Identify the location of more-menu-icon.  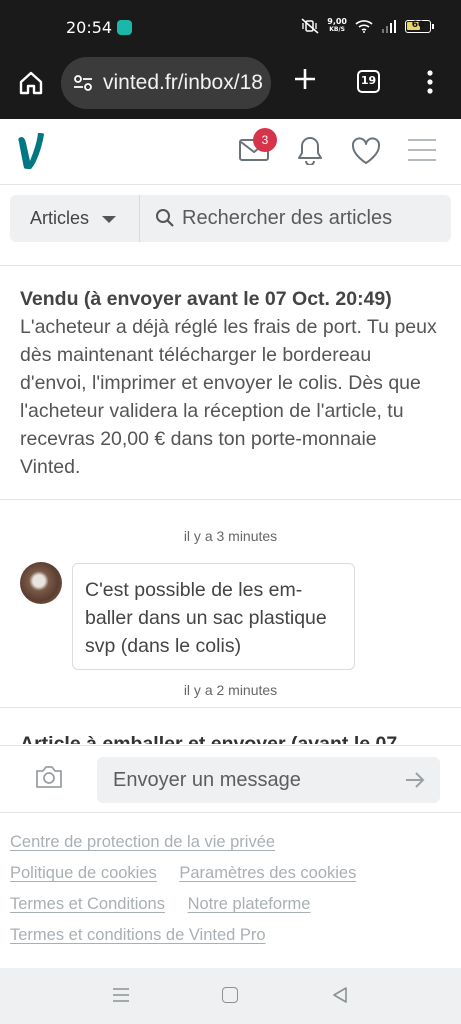
(430, 82).